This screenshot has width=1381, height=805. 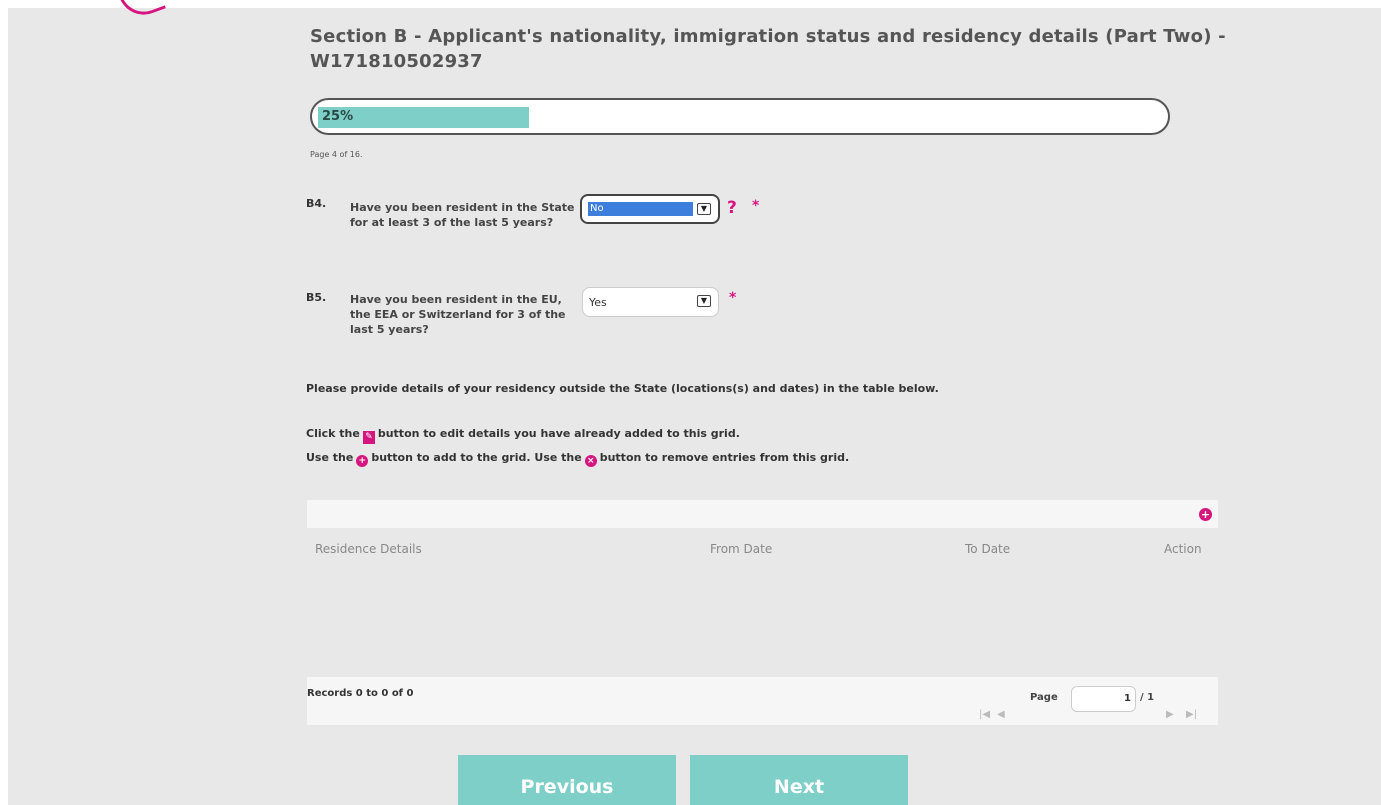 What do you see at coordinates (1044, 697) in the screenshot?
I see `page-label: Page` at bounding box center [1044, 697].